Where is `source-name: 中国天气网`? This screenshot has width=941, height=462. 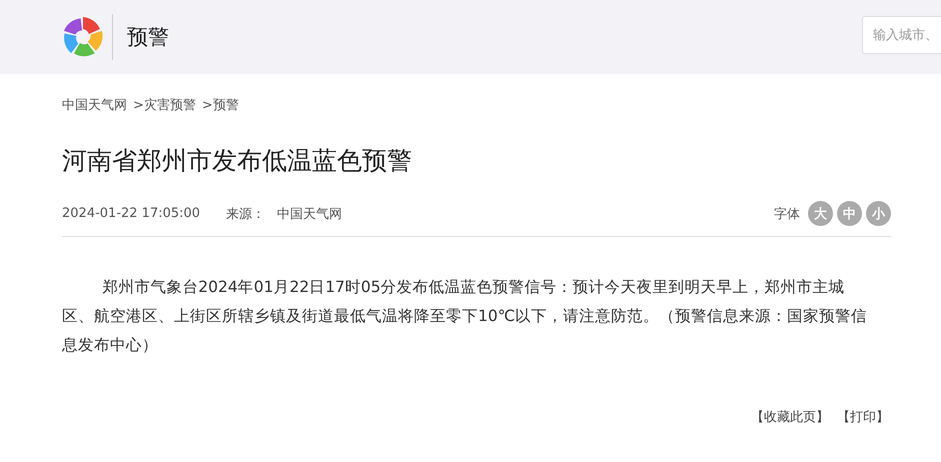
source-name: 中国天气网 is located at coordinates (309, 214).